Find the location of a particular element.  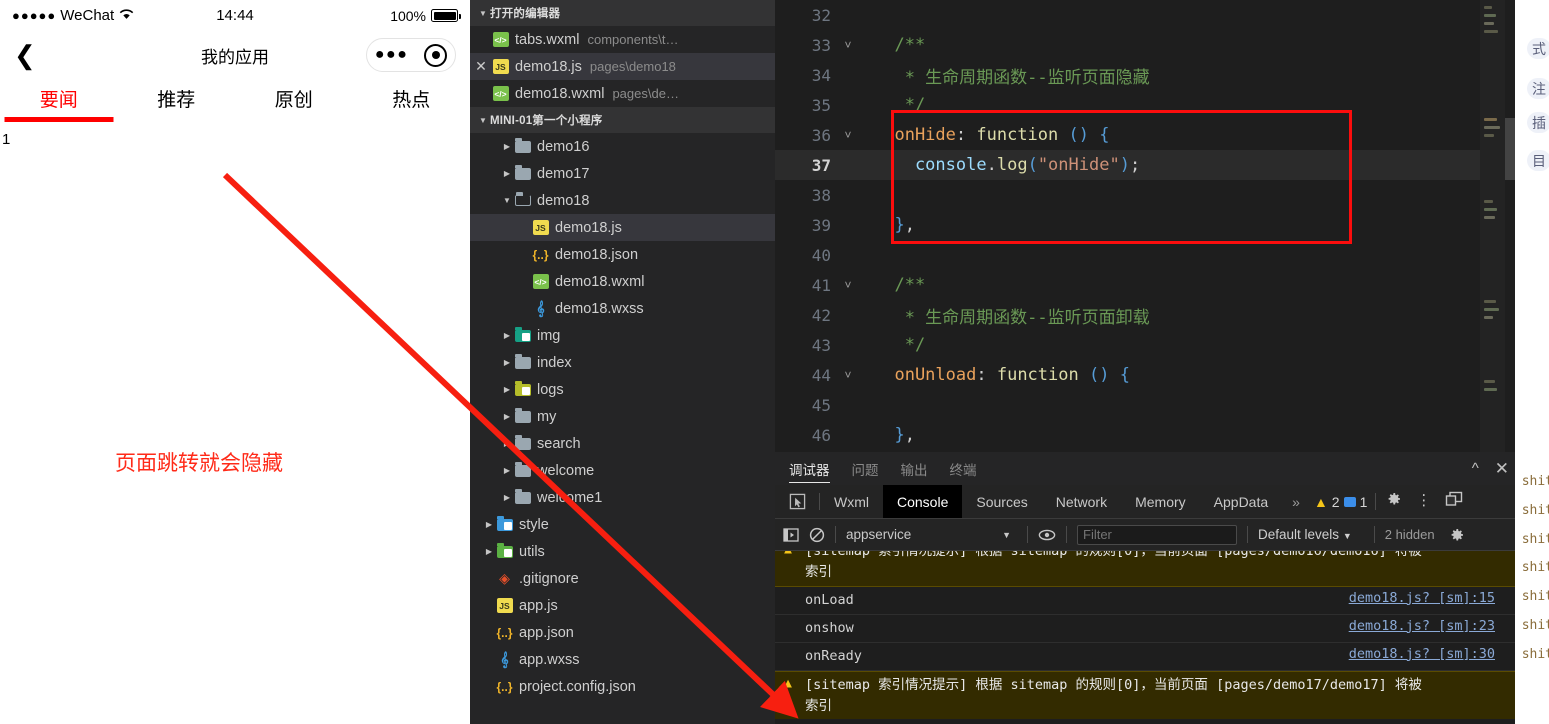

tree-item-demo18-json: {..} demo18.json is located at coordinates (622, 254).